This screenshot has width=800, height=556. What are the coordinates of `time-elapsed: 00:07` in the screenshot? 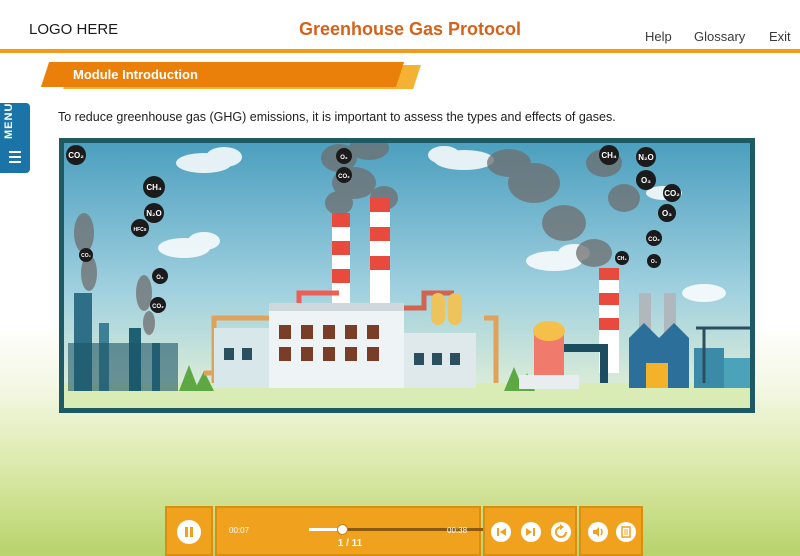 It's located at (239, 530).